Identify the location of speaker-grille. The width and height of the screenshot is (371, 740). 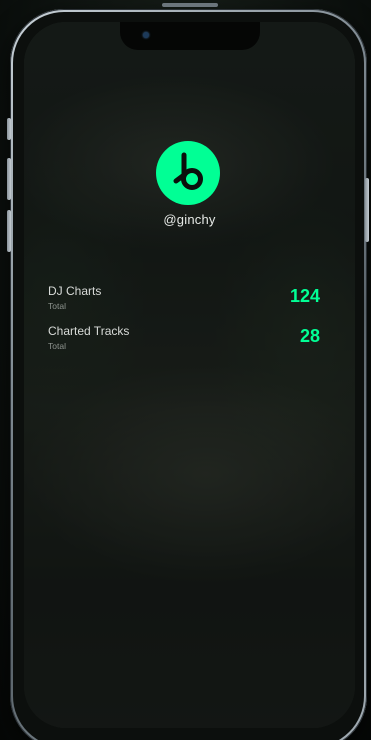
(190, 5).